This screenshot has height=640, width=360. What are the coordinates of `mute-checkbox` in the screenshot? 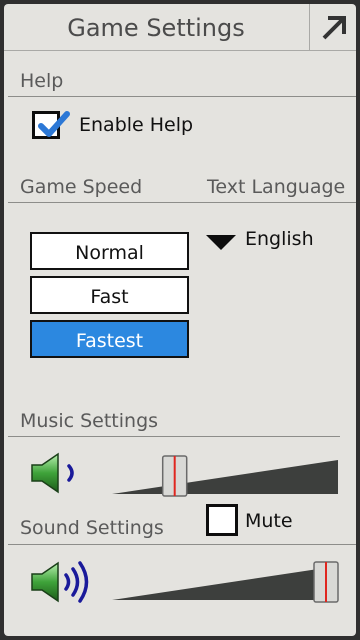 It's located at (222, 520).